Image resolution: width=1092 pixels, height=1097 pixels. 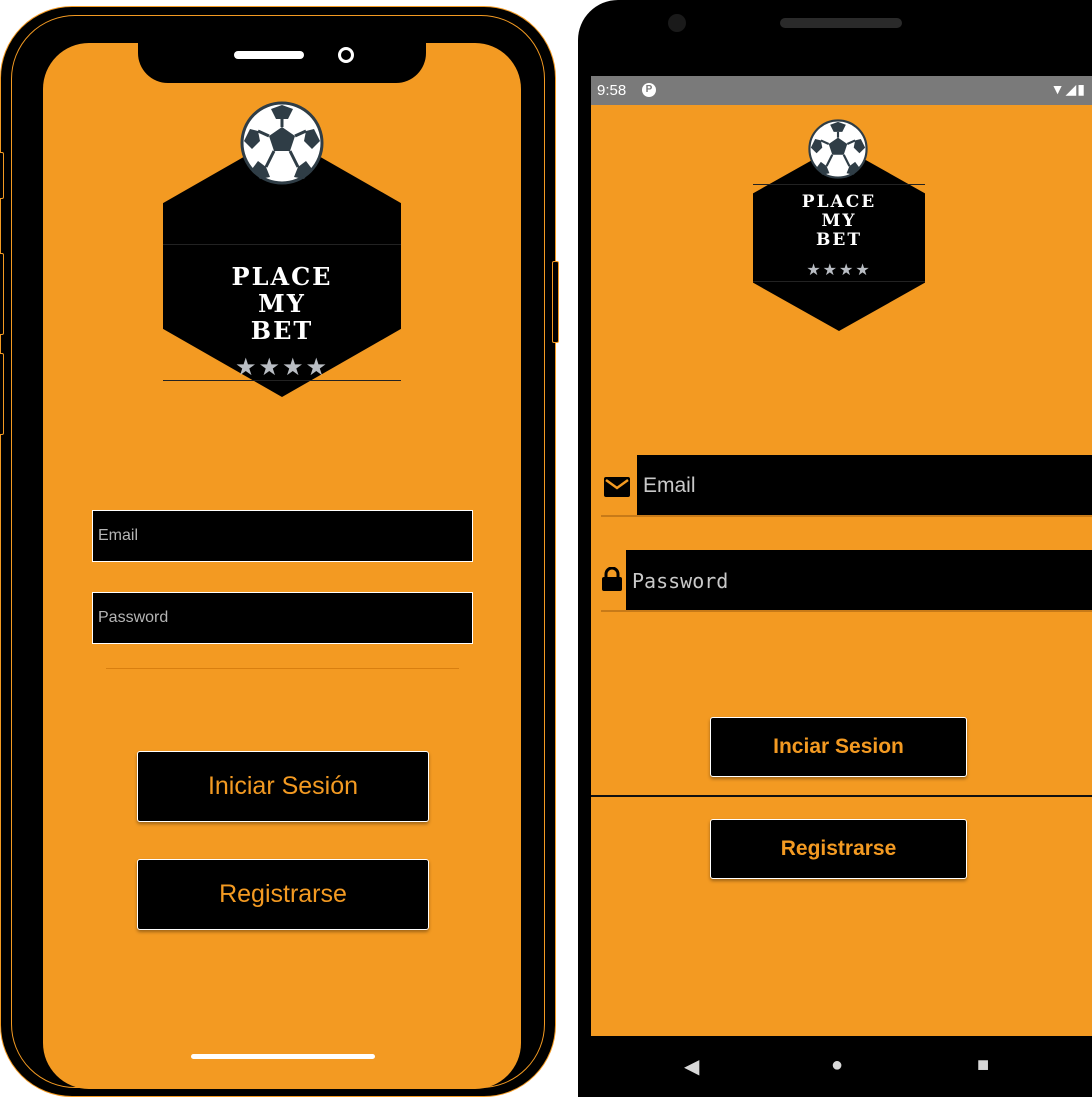 I want to click on android-app-logo: PLACE MY BET ★★★★, so click(x=839, y=225).